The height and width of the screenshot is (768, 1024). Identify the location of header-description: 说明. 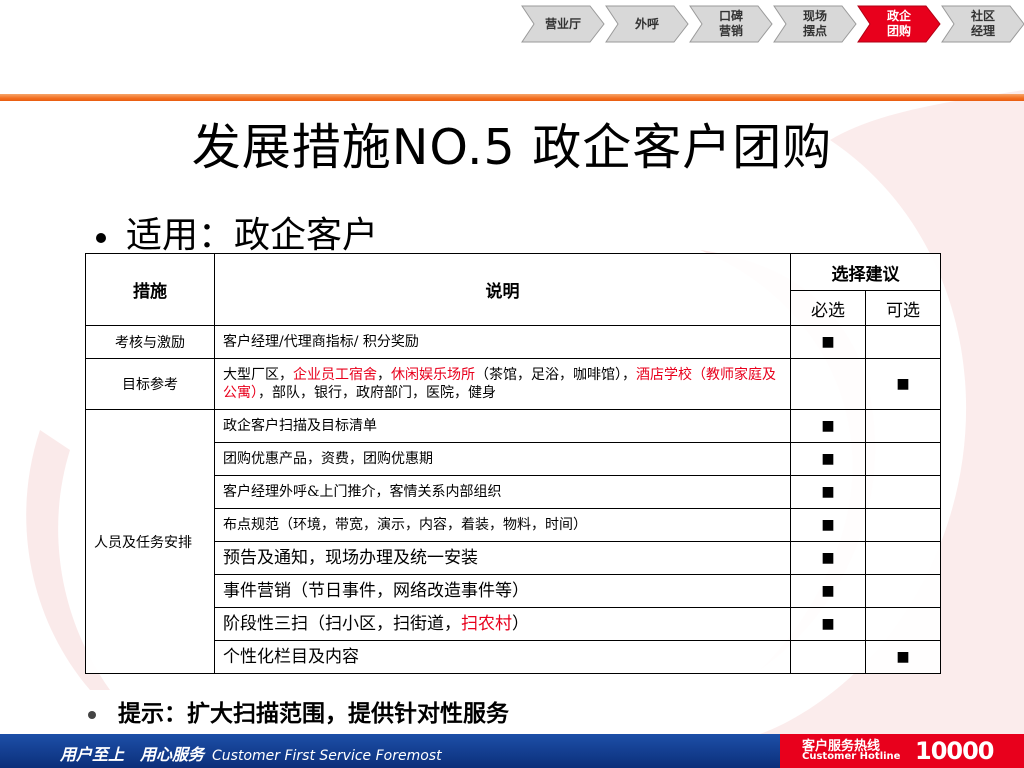
(502, 289).